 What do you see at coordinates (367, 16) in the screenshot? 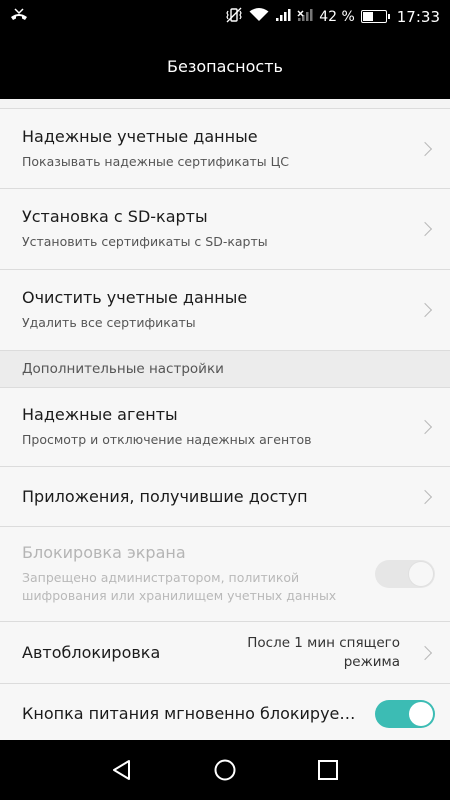
I see `battery-level-fill` at bounding box center [367, 16].